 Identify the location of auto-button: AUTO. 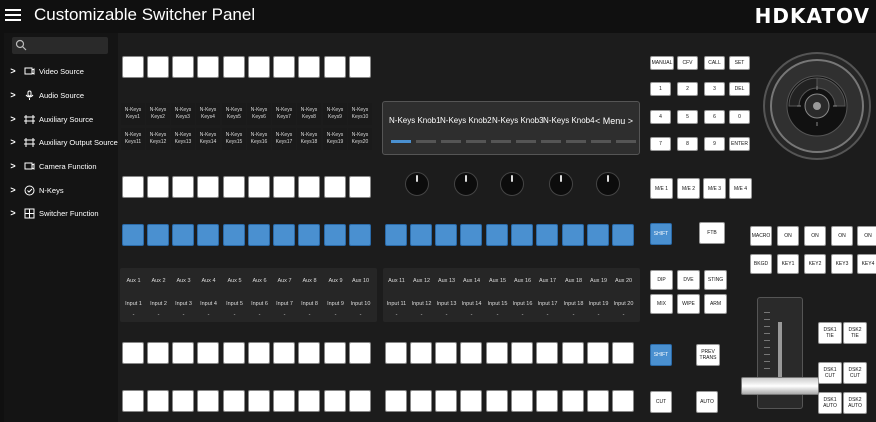
(707, 402).